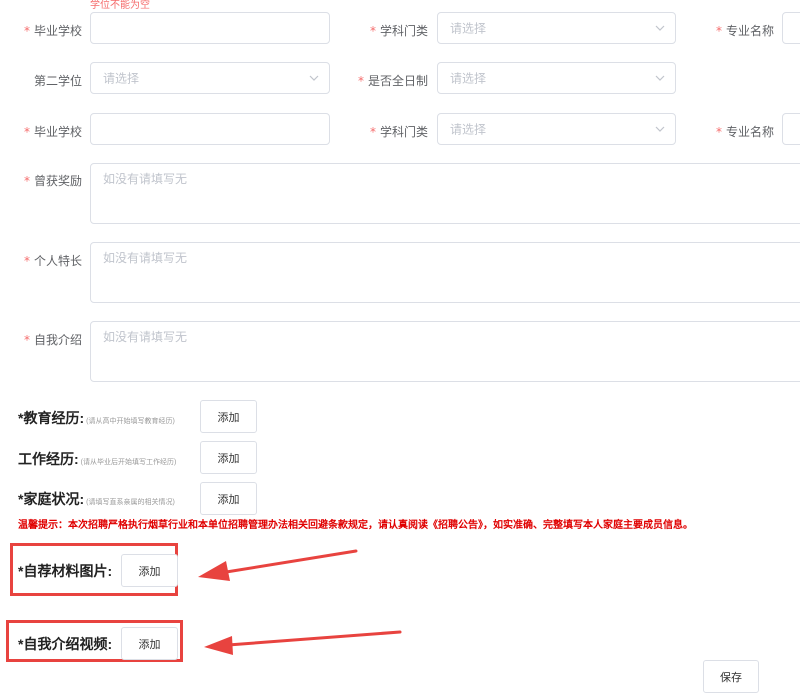  What do you see at coordinates (731, 676) in the screenshot?
I see `save-button: 保存` at bounding box center [731, 676].